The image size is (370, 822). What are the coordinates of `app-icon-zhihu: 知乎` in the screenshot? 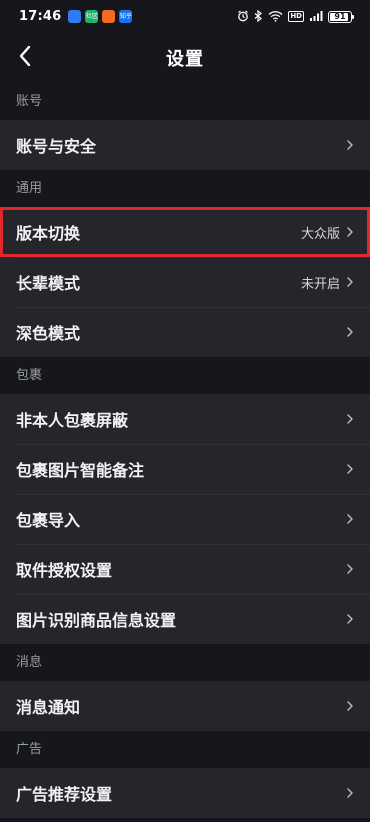 It's located at (126, 16).